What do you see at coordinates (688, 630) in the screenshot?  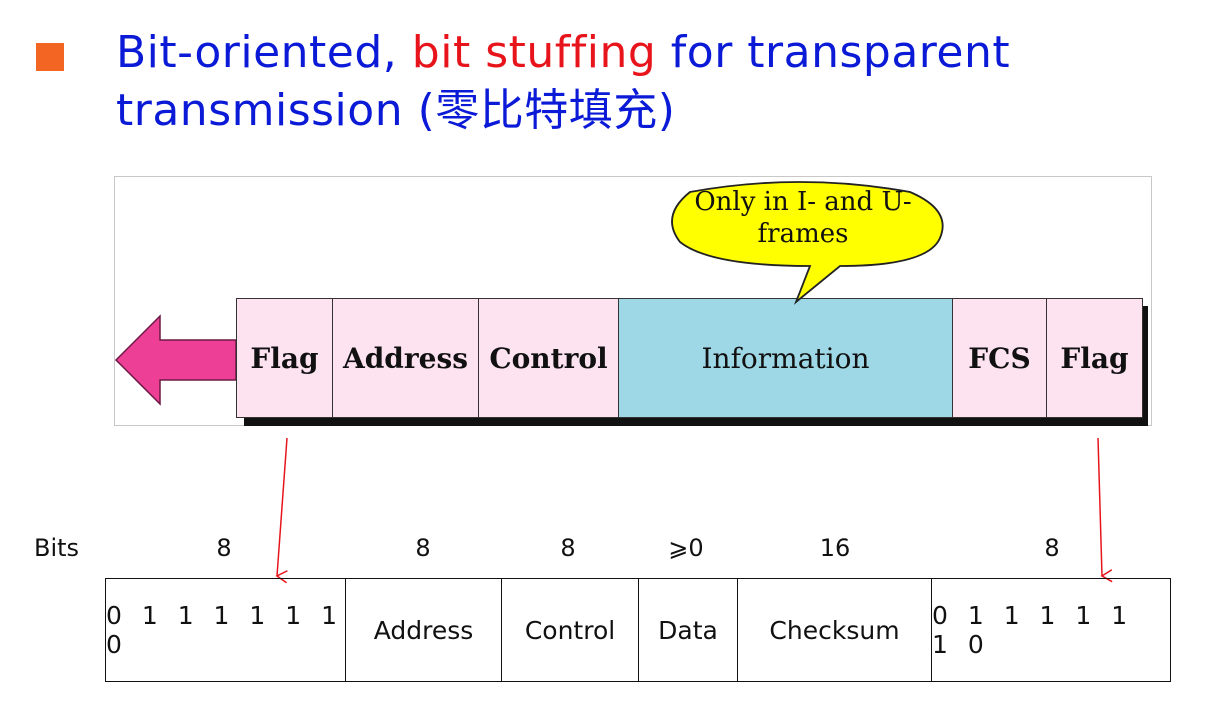 I see `bit-field-data: Data` at bounding box center [688, 630].